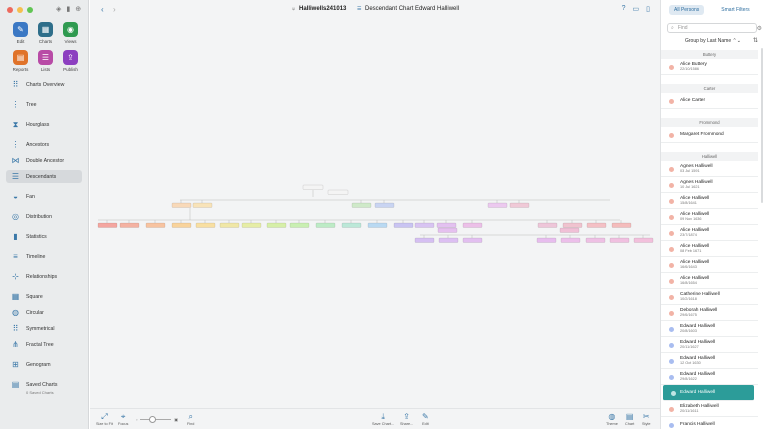 The height and width of the screenshot is (429, 763). What do you see at coordinates (78, 9) in the screenshot?
I see `search-tree-icon: ⊕` at bounding box center [78, 9].